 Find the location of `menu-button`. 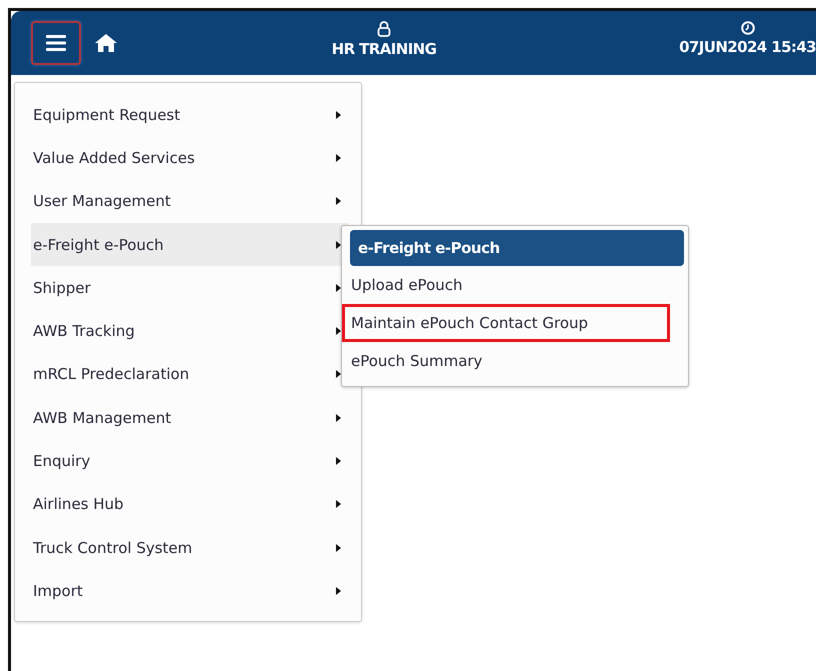

menu-button is located at coordinates (56, 43).